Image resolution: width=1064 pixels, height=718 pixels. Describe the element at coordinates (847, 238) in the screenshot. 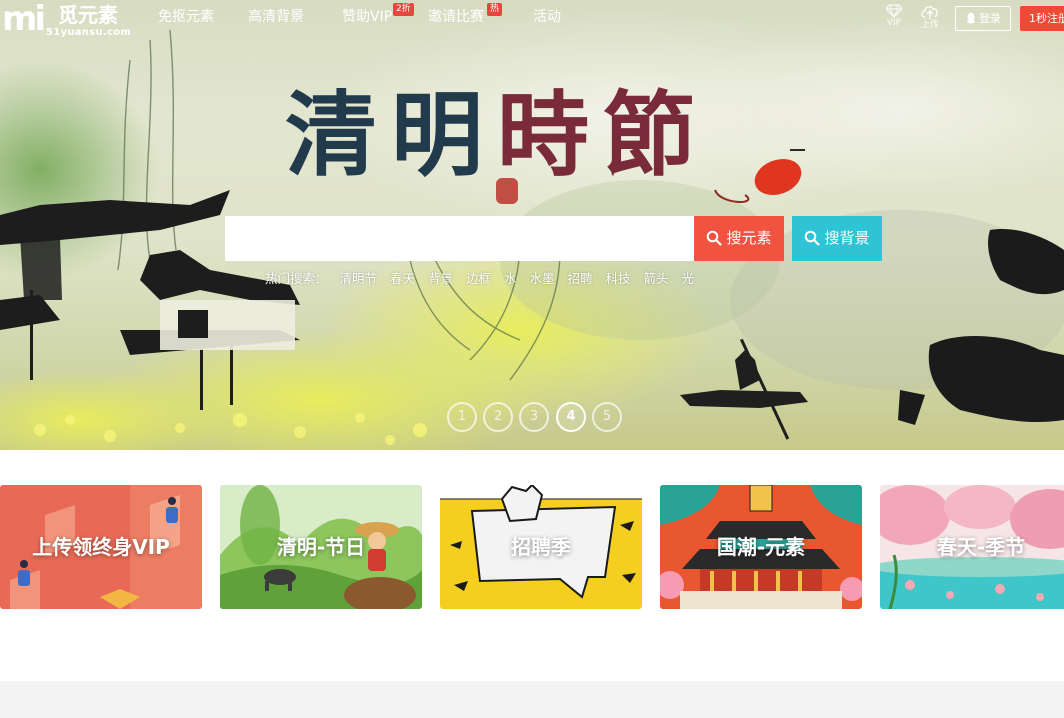

I see `search-backgrounds-label: 搜背景` at that location.